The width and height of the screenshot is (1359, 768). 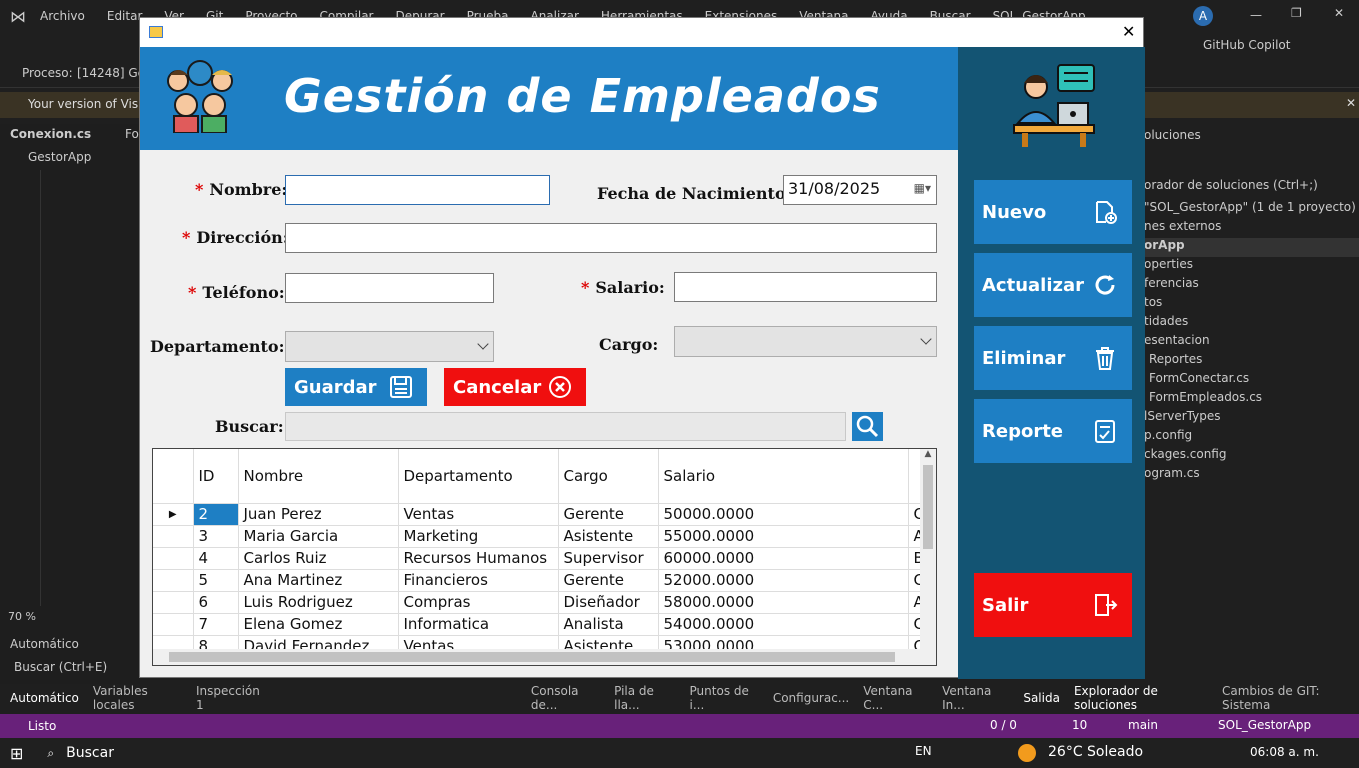 I want to click on col-header-departamento: Departamento, so click(x=478, y=476).